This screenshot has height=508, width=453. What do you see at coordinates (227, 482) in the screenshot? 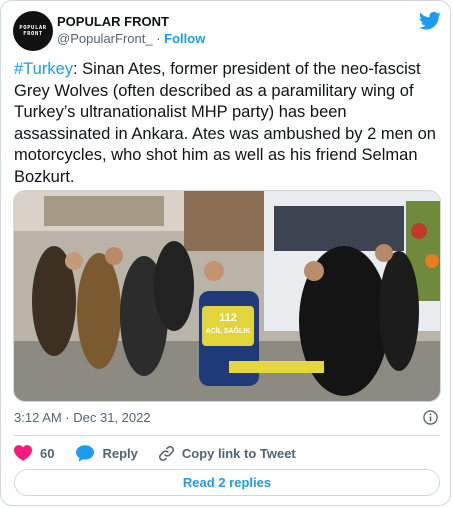
I see `read-replies-button: Read 2 replies` at bounding box center [227, 482].